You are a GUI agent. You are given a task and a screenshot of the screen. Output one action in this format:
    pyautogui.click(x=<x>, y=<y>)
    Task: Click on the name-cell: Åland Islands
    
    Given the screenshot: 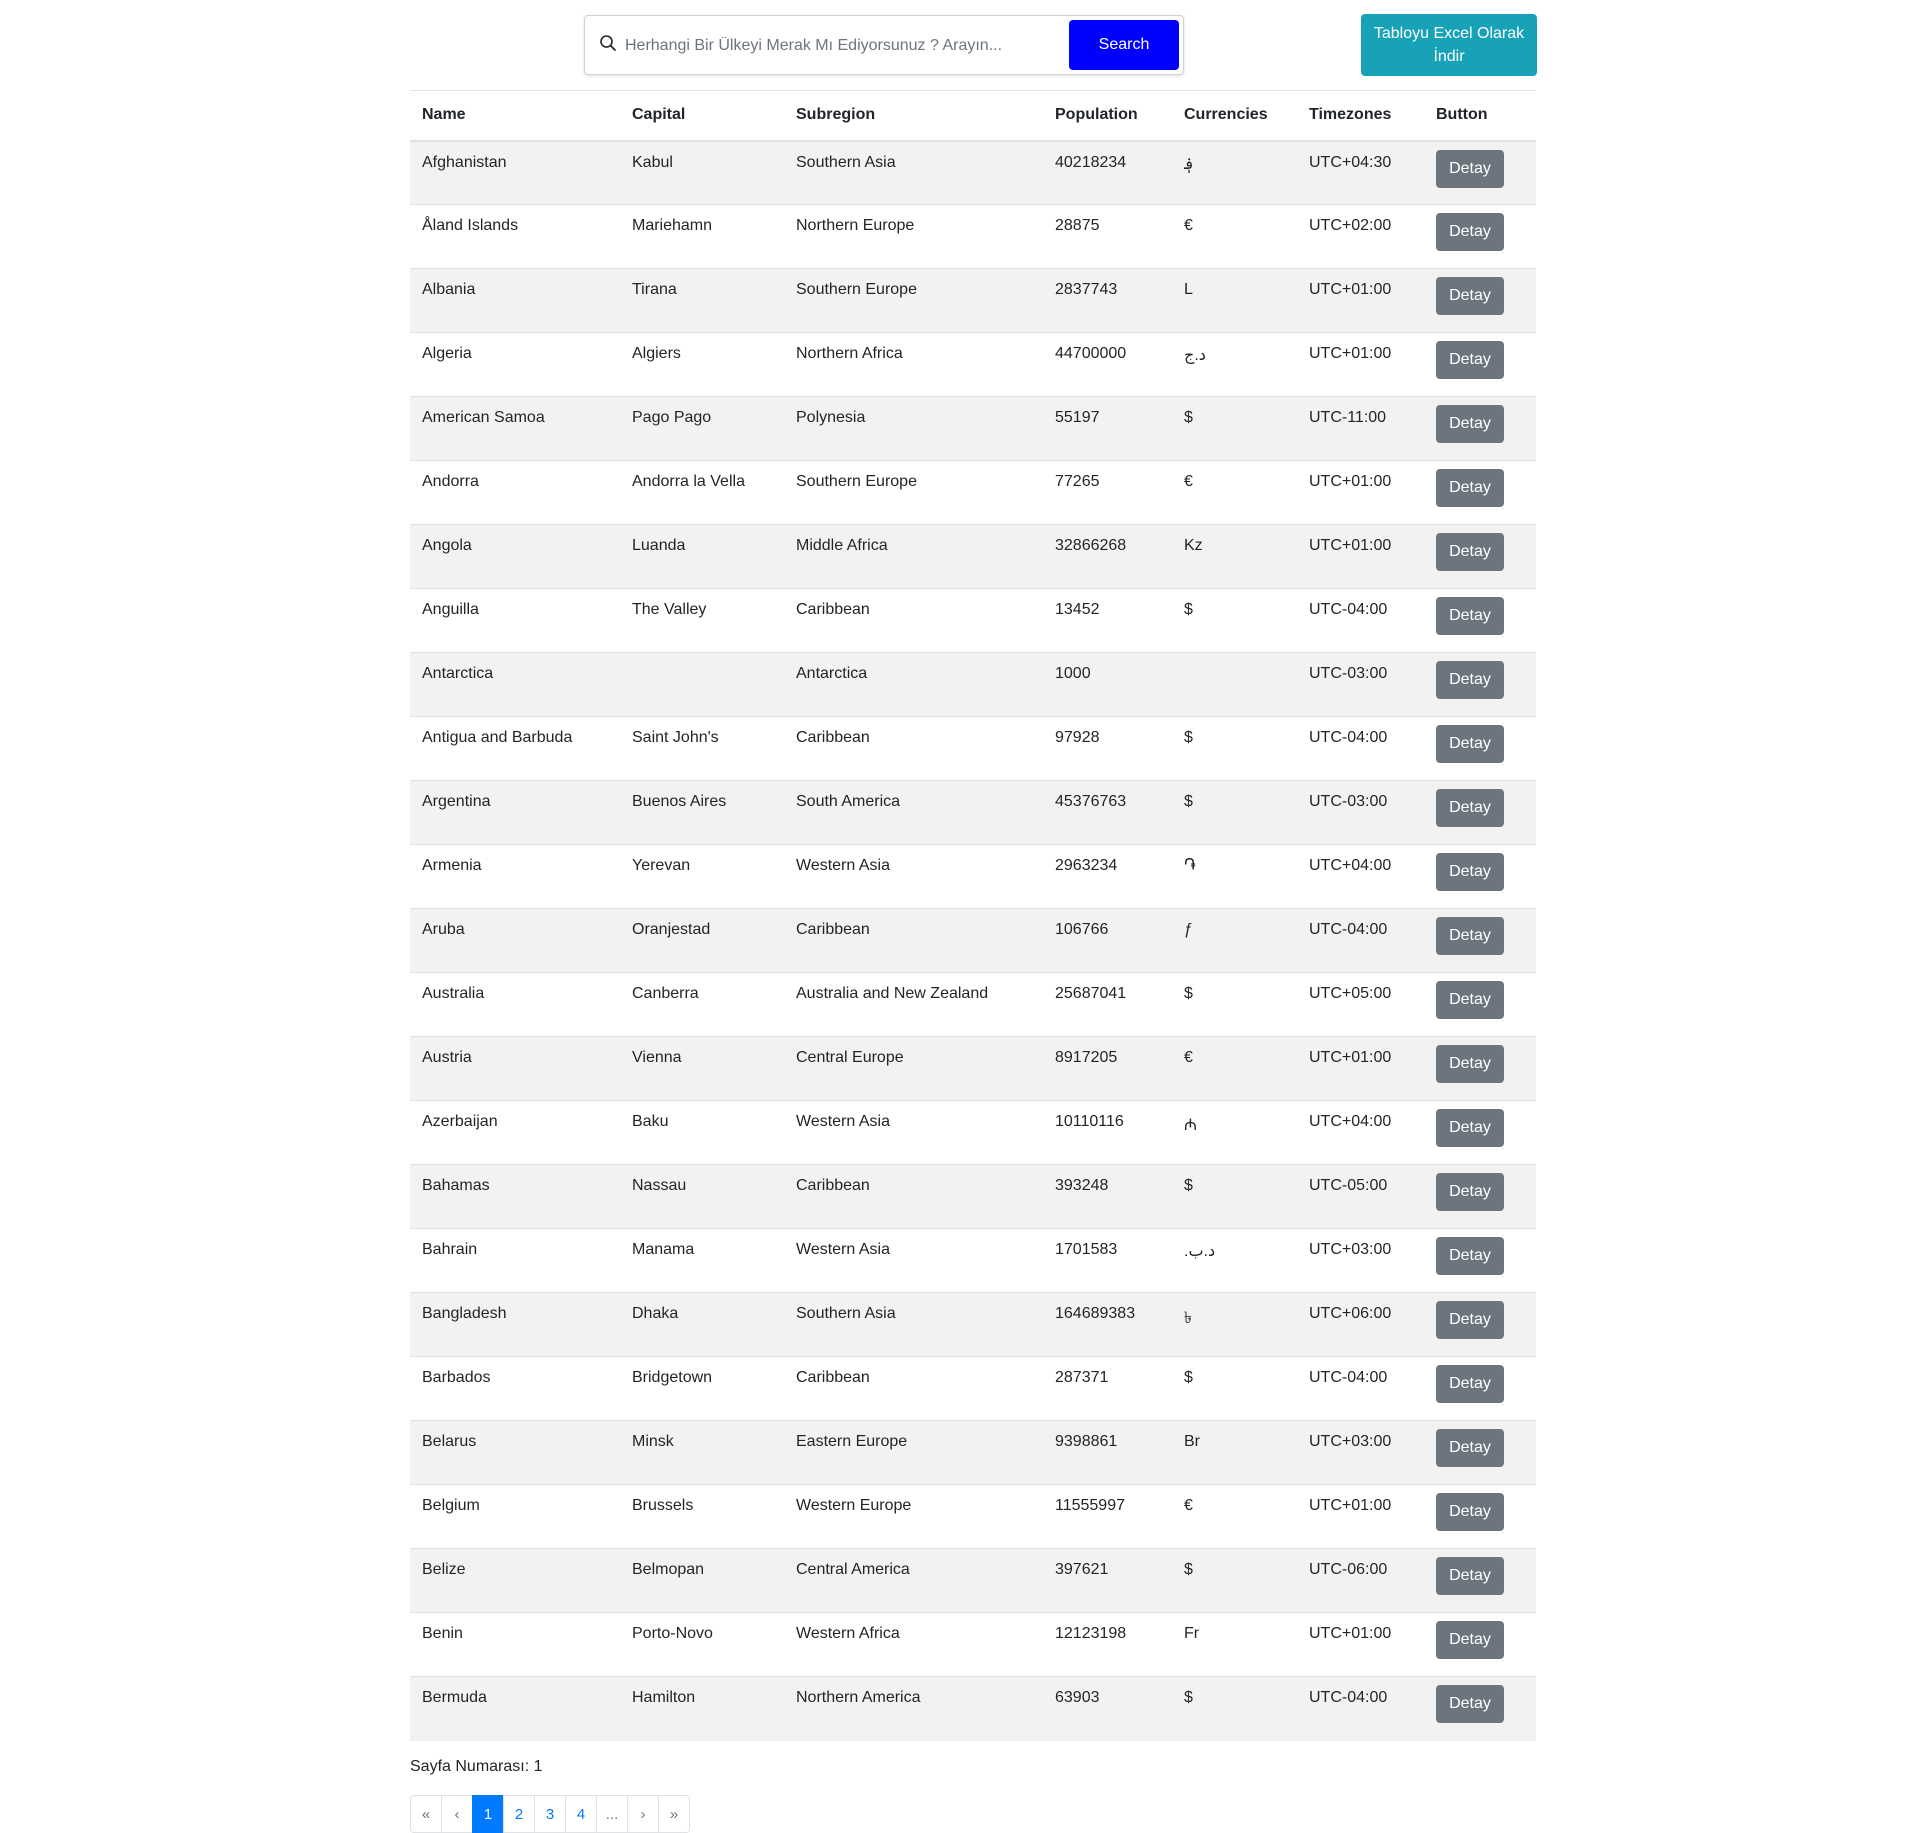 What is the action you would take?
    pyautogui.click(x=515, y=236)
    